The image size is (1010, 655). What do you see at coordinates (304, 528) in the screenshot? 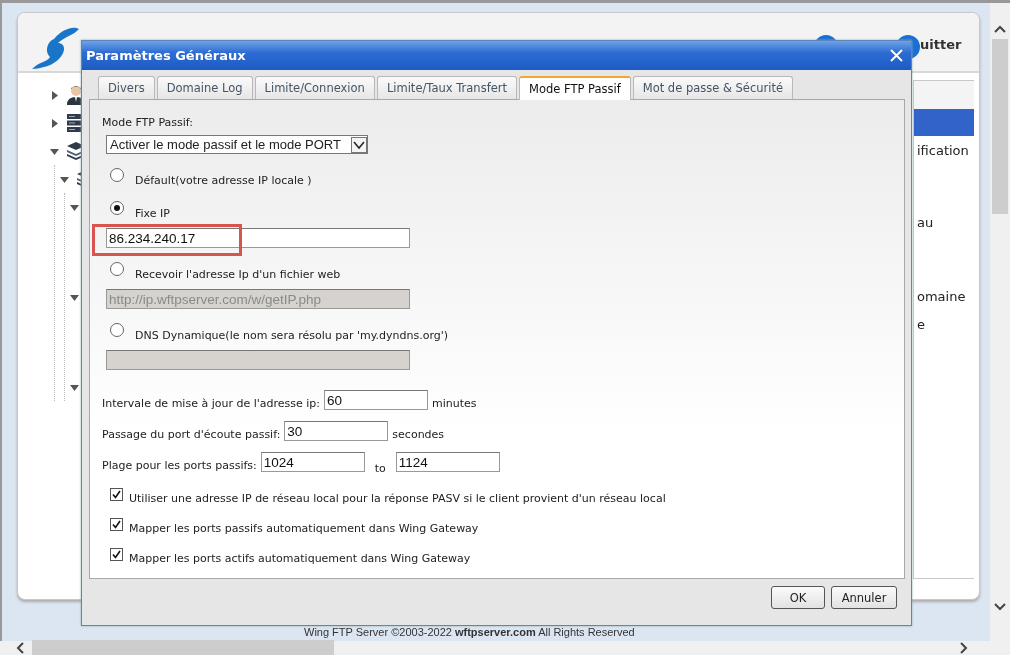
I see `checkbox-label: Mapper les ports passifs automatiquement dans Wing Gateway` at bounding box center [304, 528].